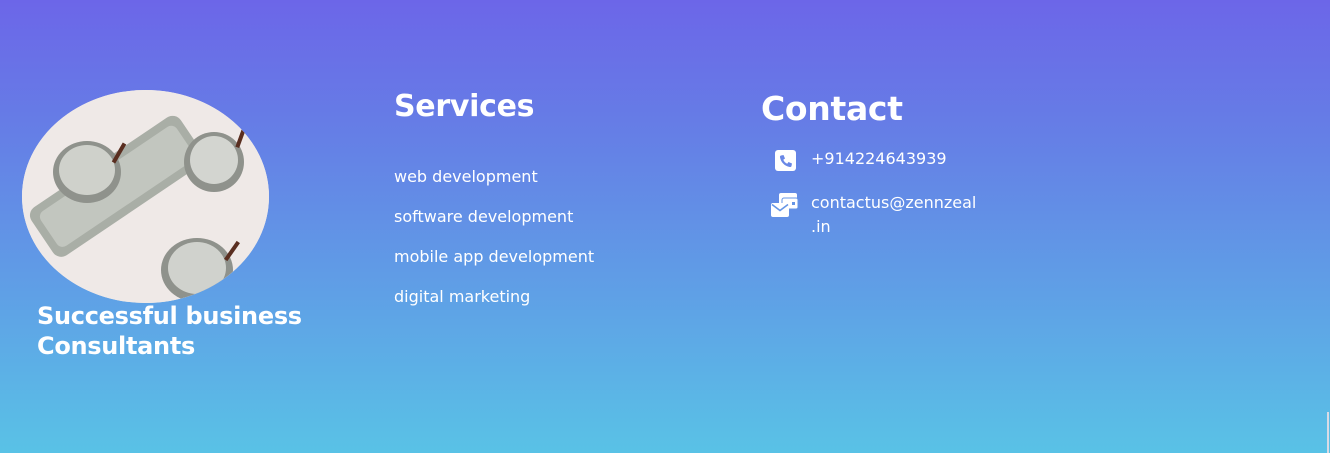 This screenshot has width=1330, height=453. What do you see at coordinates (494, 185) in the screenshot?
I see `service-link-web-development: web development` at bounding box center [494, 185].